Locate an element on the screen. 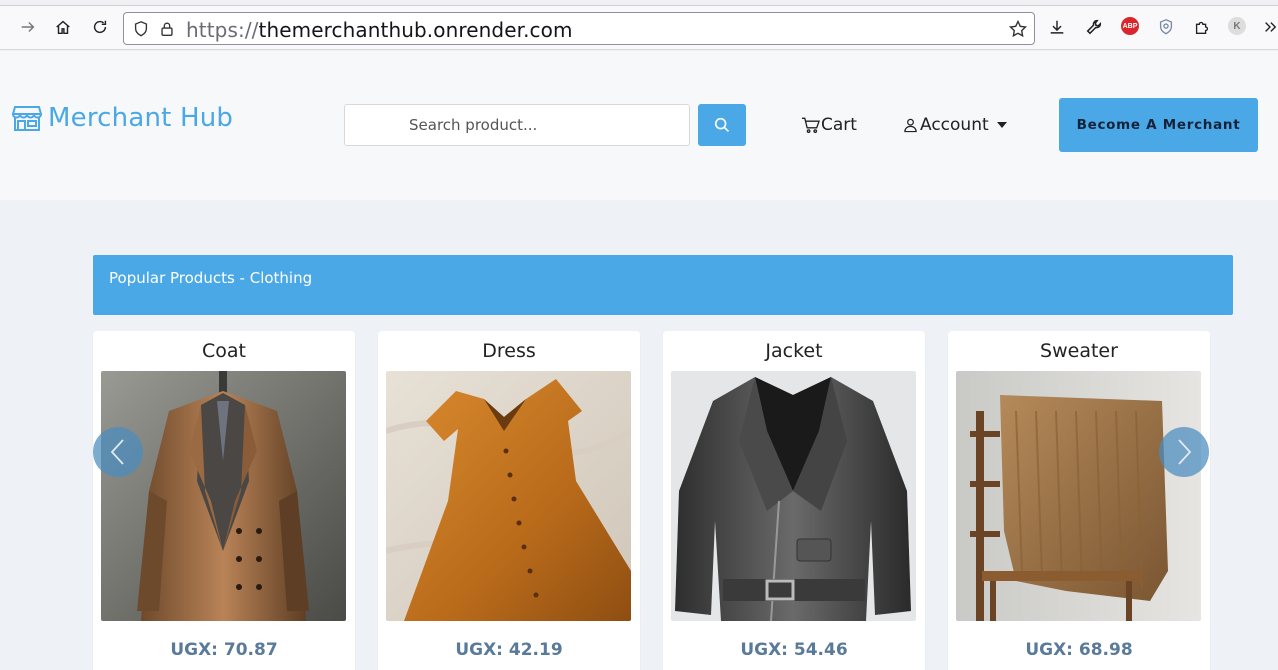 This screenshot has width=1278, height=670. cart-link: Cart is located at coordinates (829, 125).